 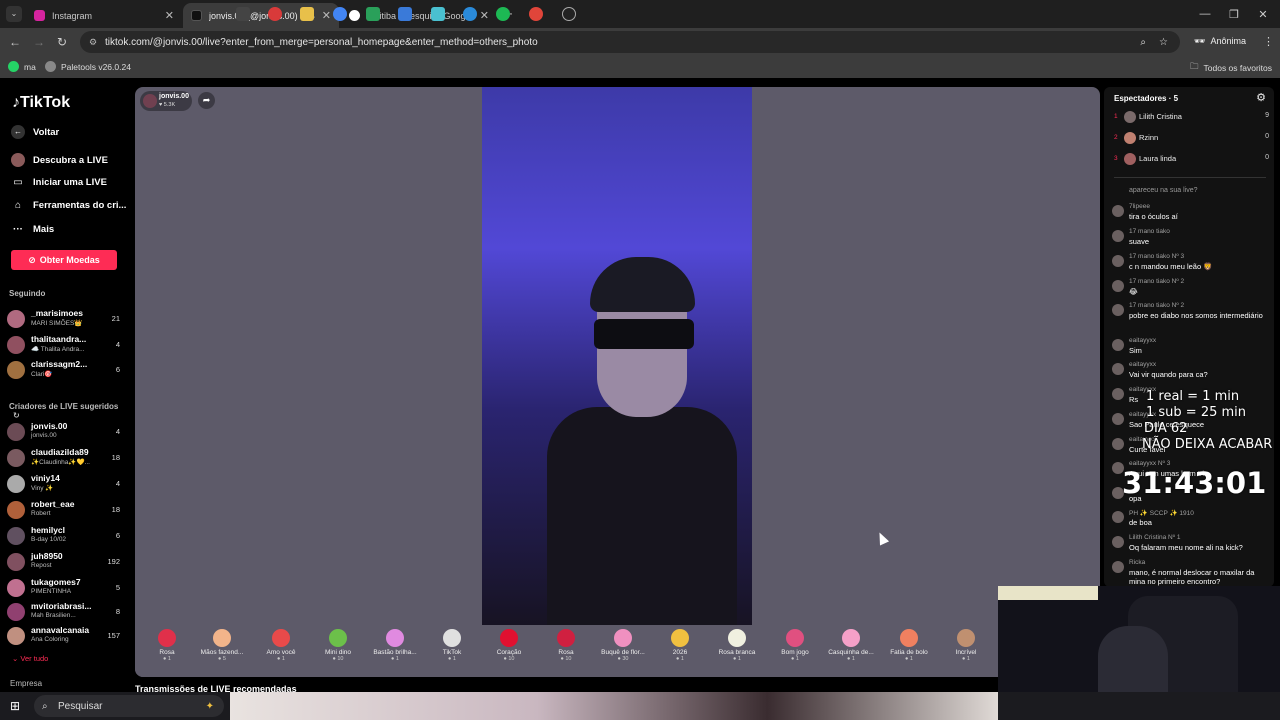 I want to click on gift-item: Rosa ● 10, so click(x=566, y=645).